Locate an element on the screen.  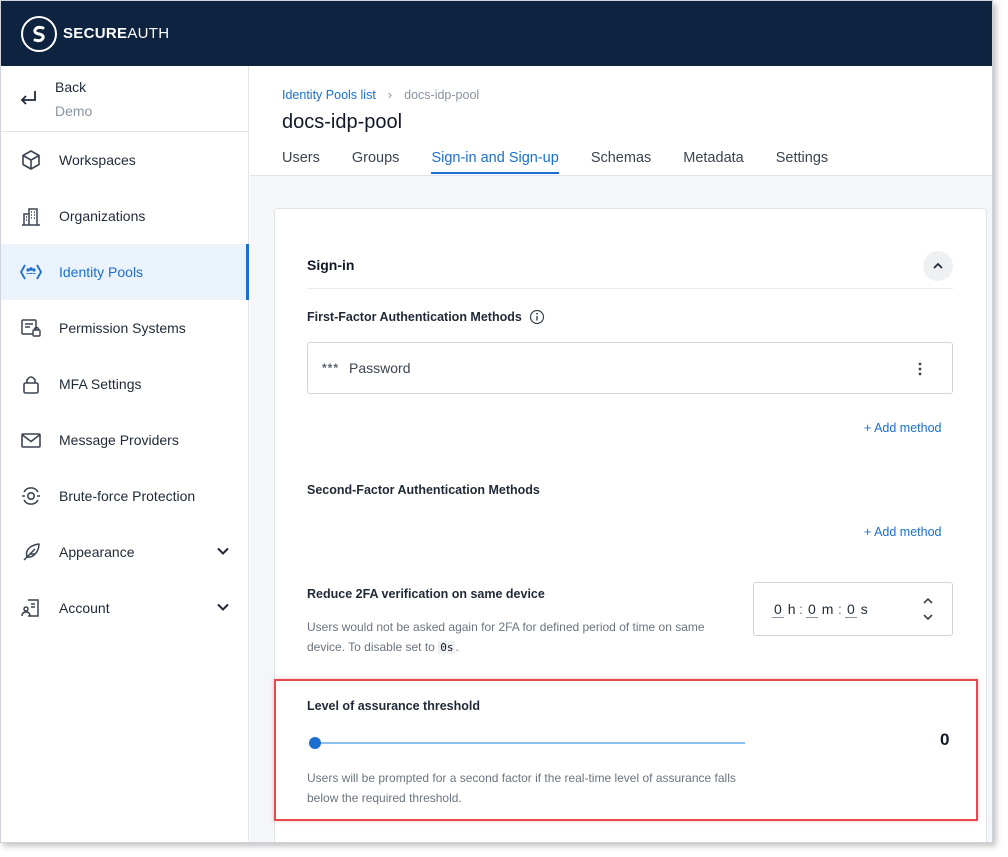
shield-target-icon is located at coordinates (31, 496).